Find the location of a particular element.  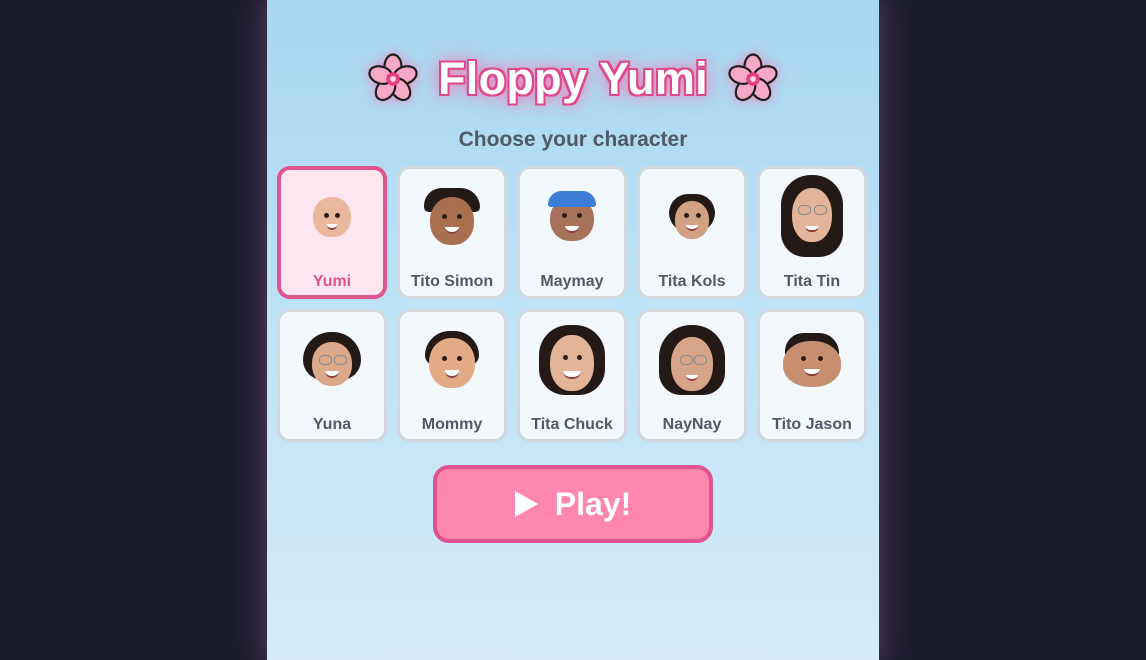

character-card-maymay: Maymay is located at coordinates (572, 232).